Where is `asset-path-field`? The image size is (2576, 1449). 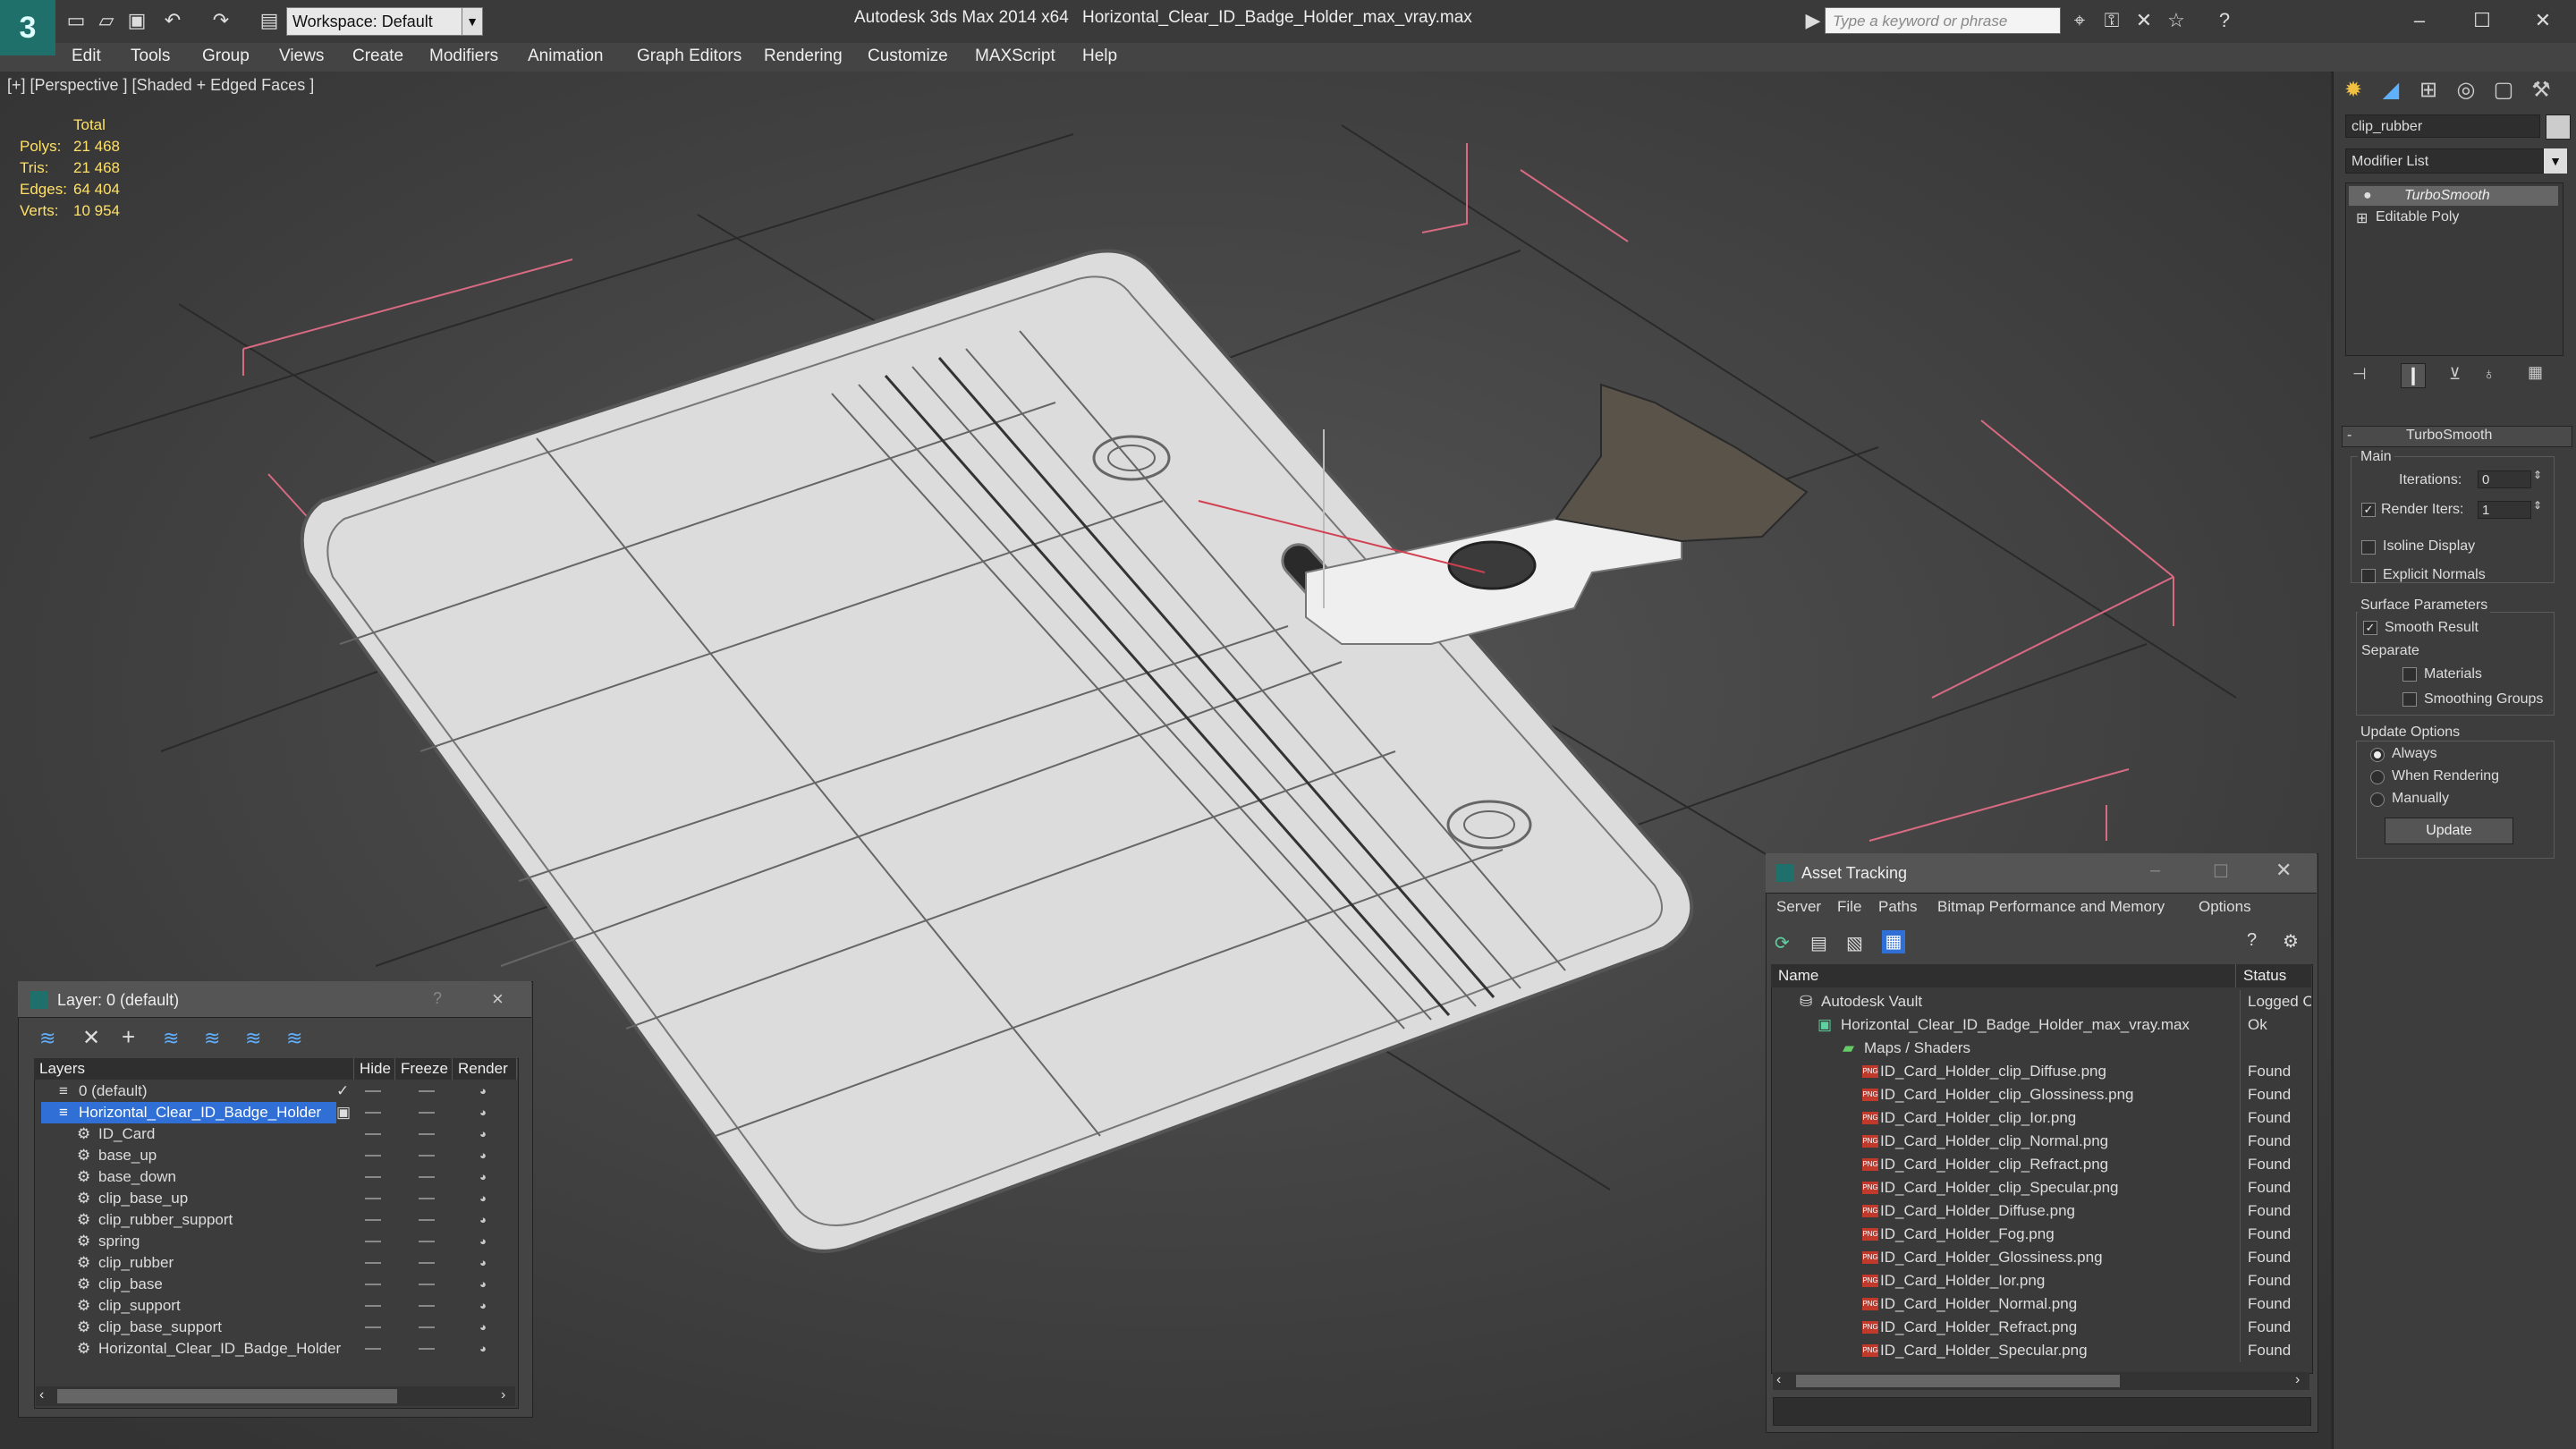
asset-path-field is located at coordinates (2042, 1411).